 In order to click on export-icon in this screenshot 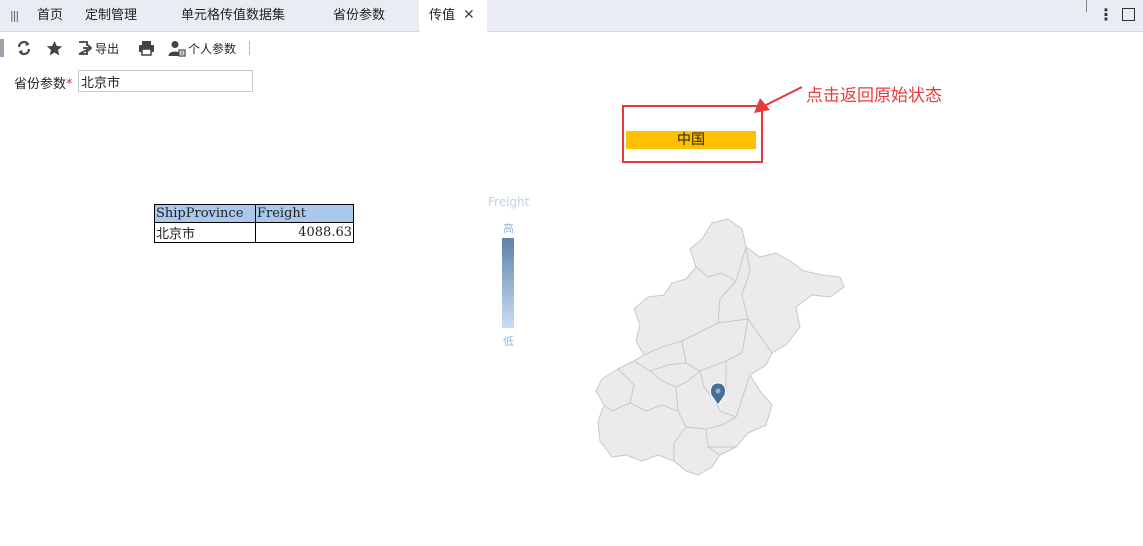, I will do `click(85, 48)`.